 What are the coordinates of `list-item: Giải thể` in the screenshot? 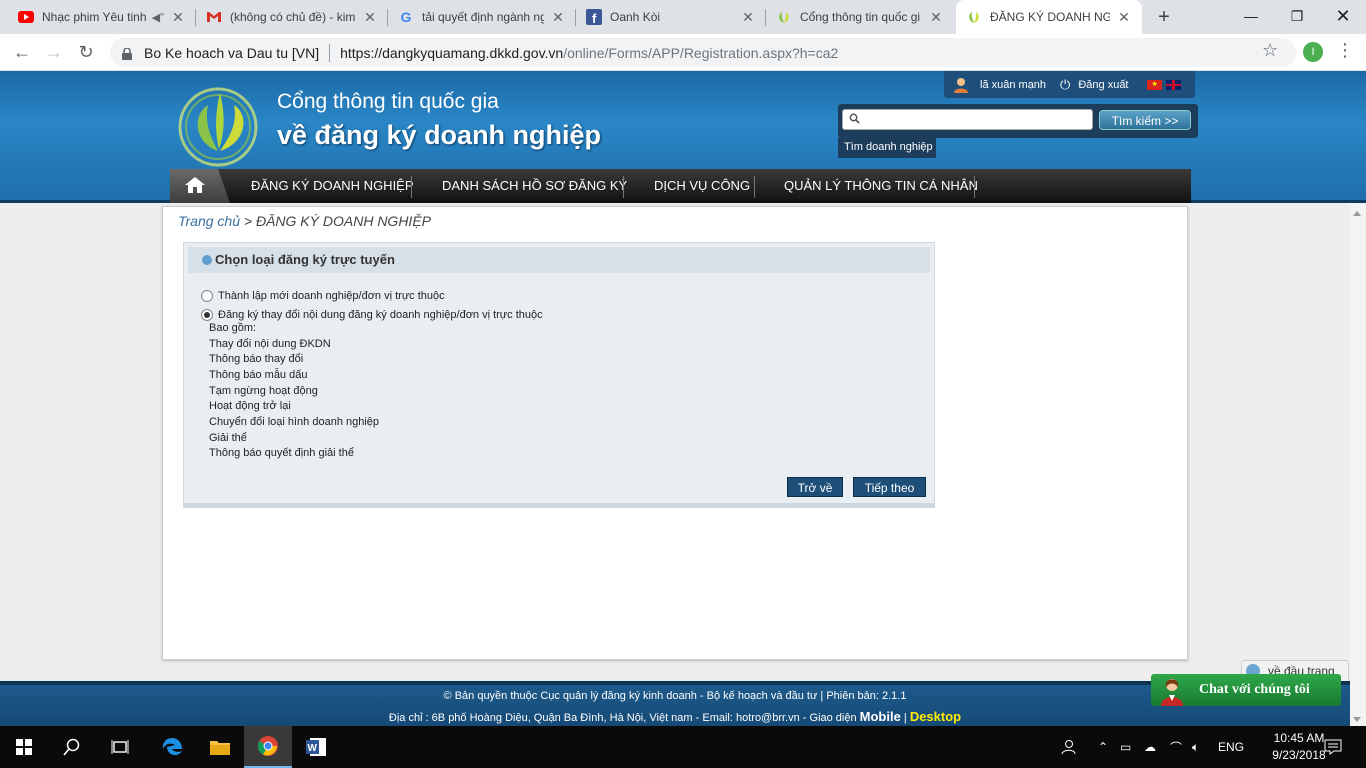 It's located at (228, 438).